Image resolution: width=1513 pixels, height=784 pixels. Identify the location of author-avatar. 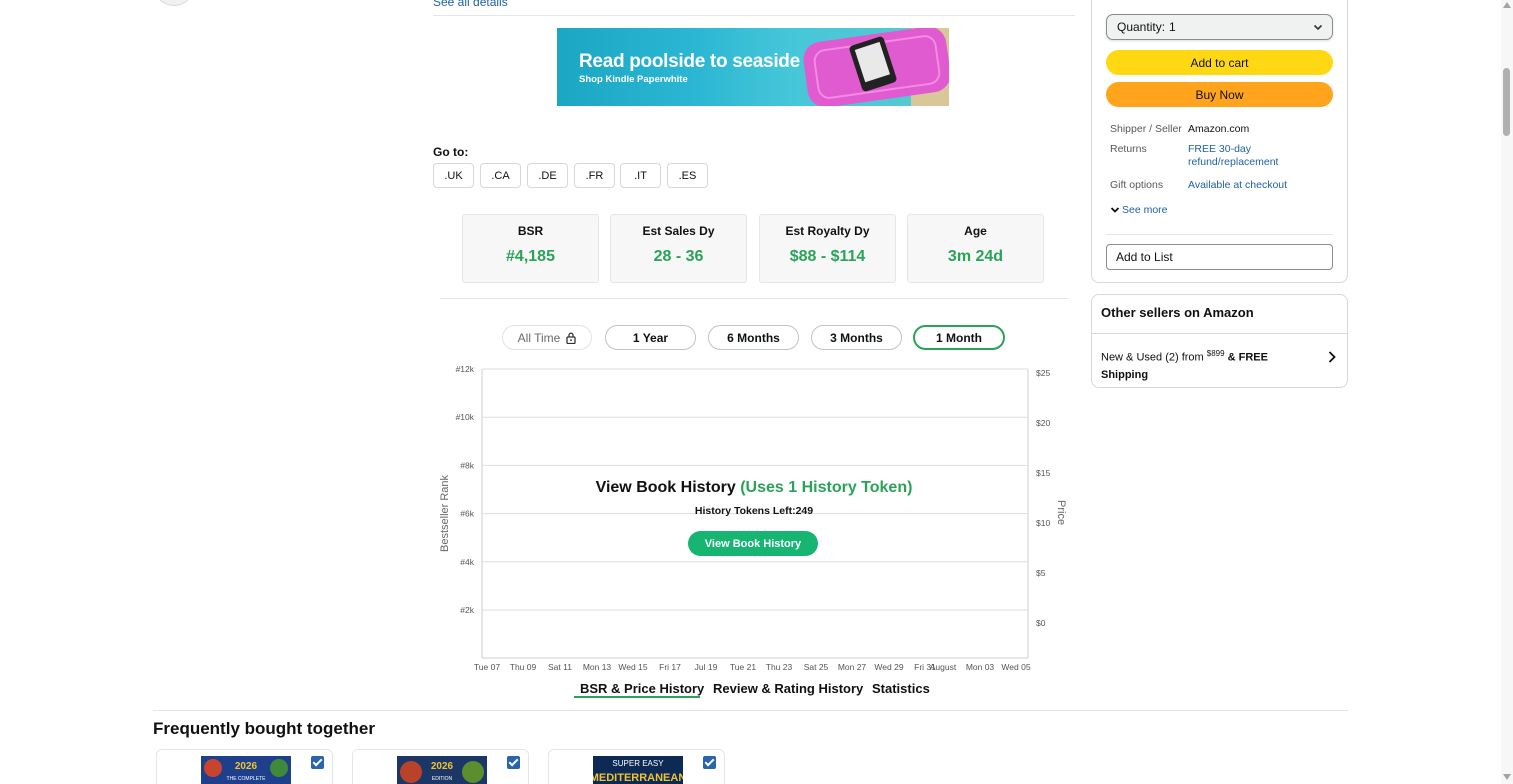
(174, 3).